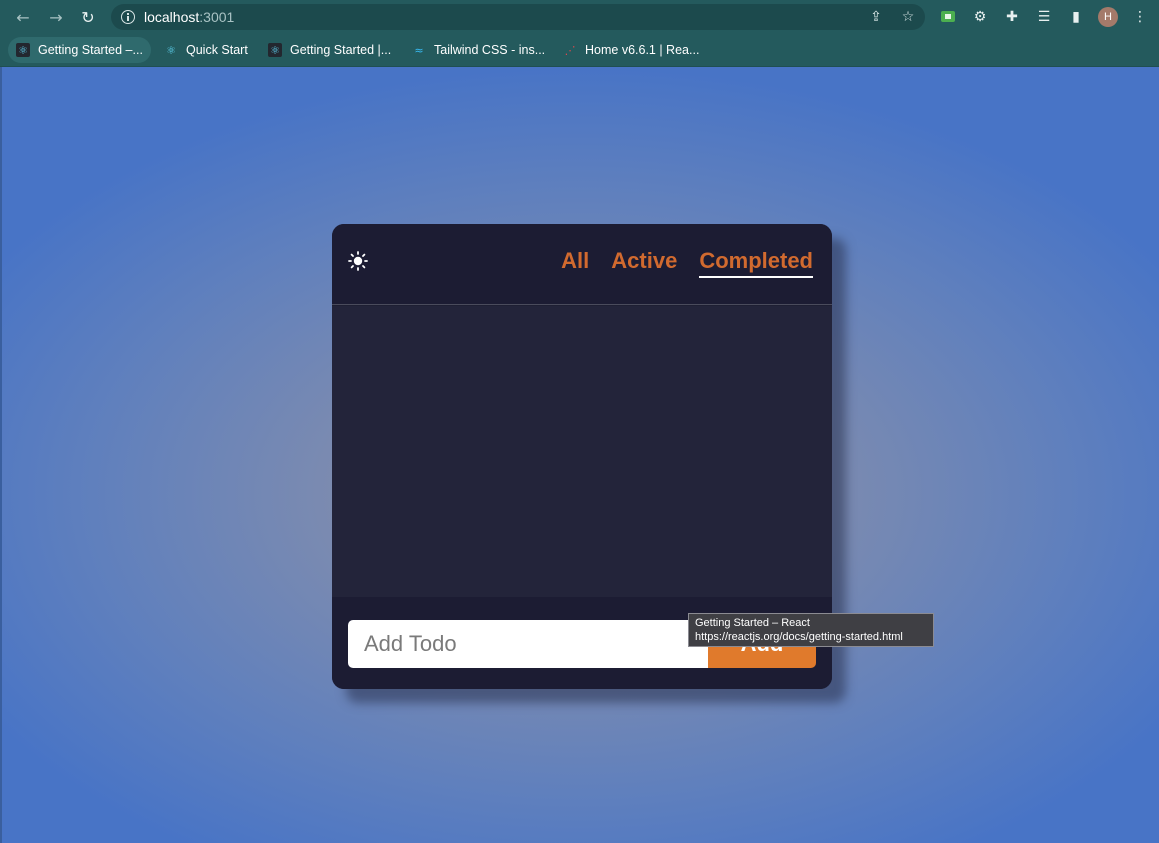 The image size is (1159, 843). What do you see at coordinates (687, 263) in the screenshot?
I see `filter-tabs: All Active Completed` at bounding box center [687, 263].